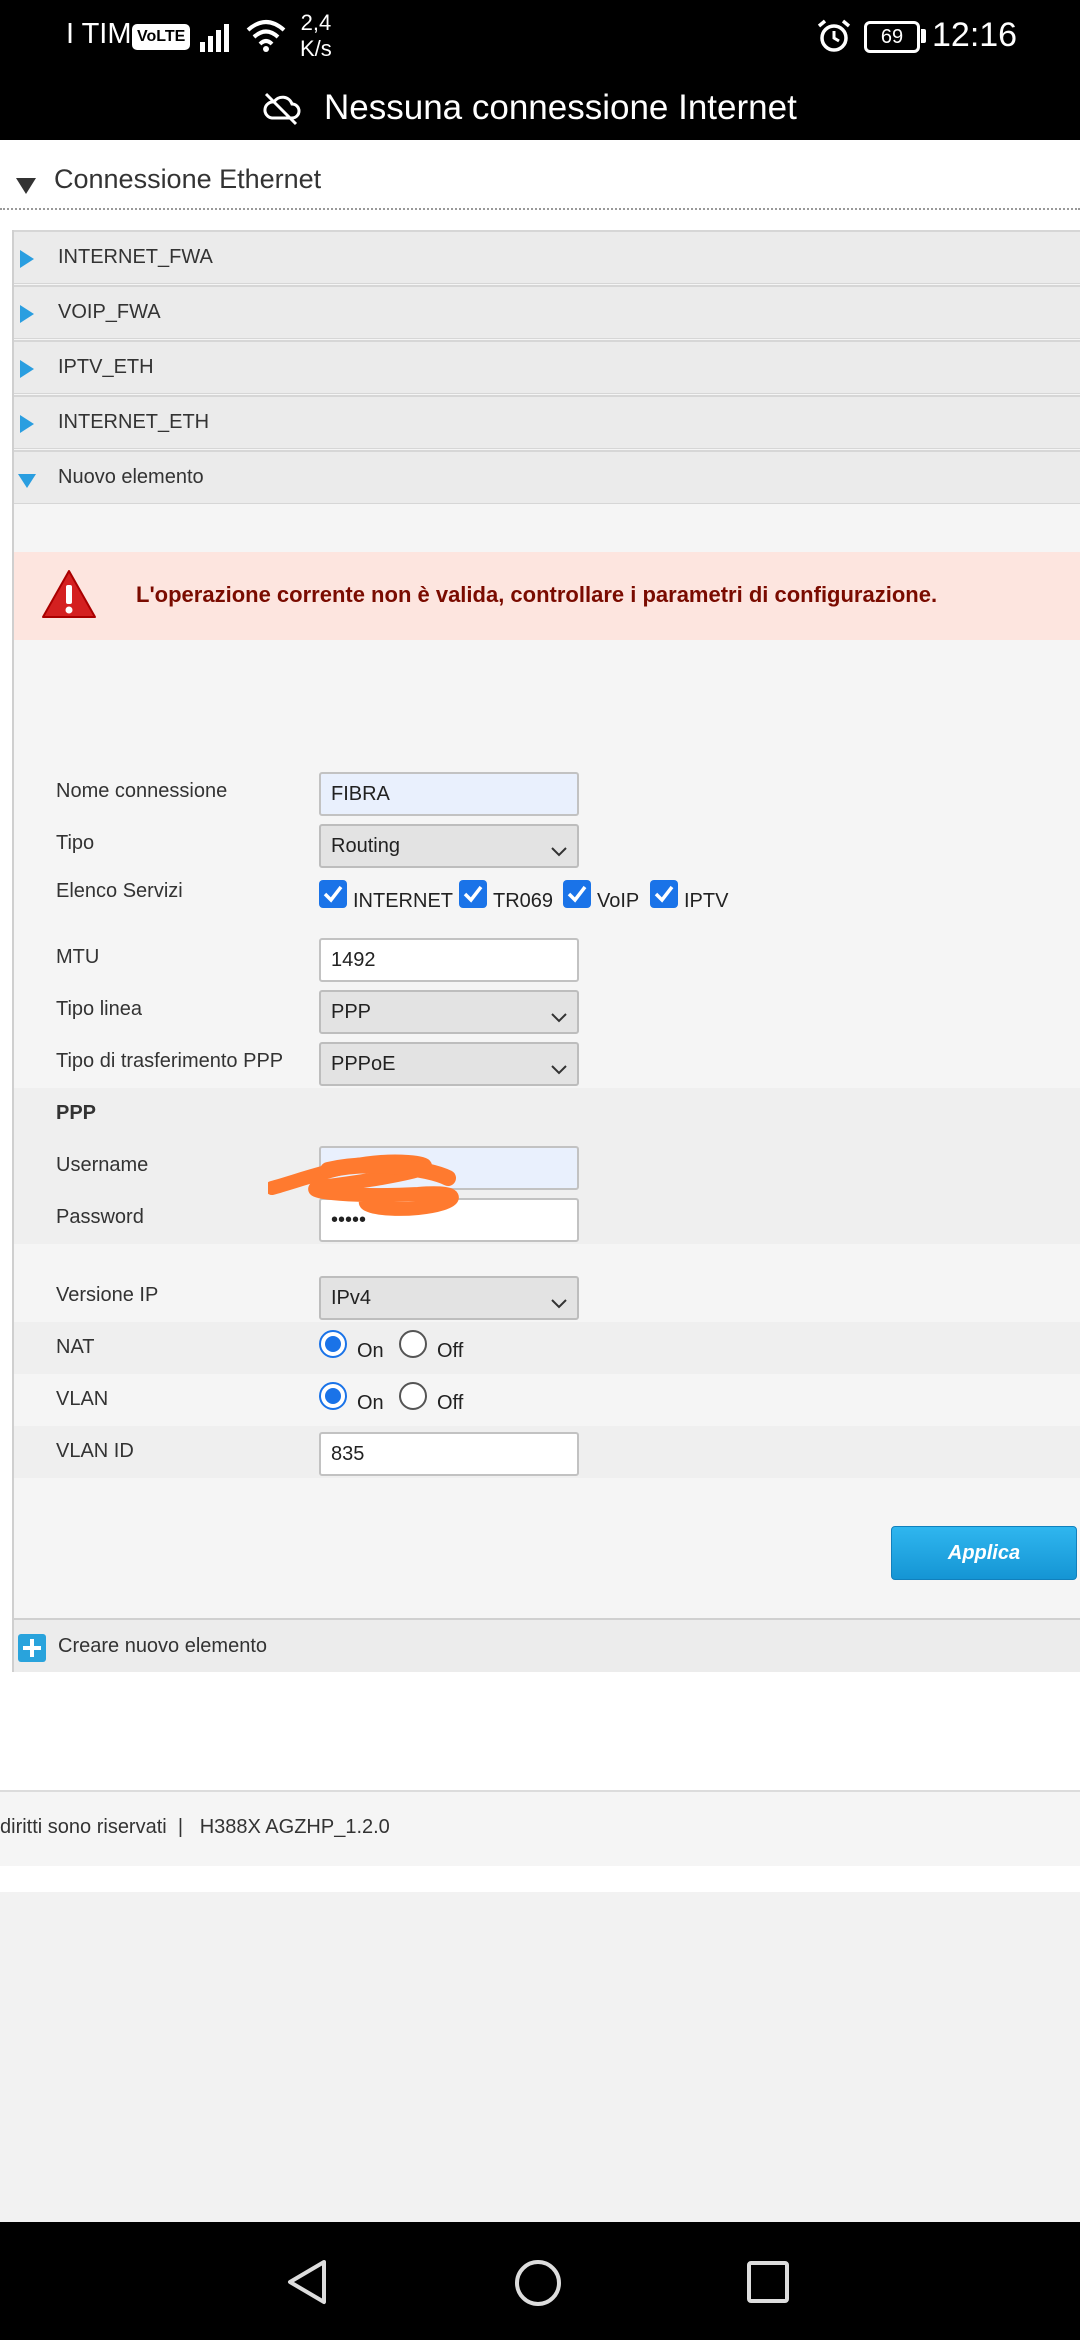  Describe the element at coordinates (449, 1454) in the screenshot. I see `vlan-id-input: 835` at that location.